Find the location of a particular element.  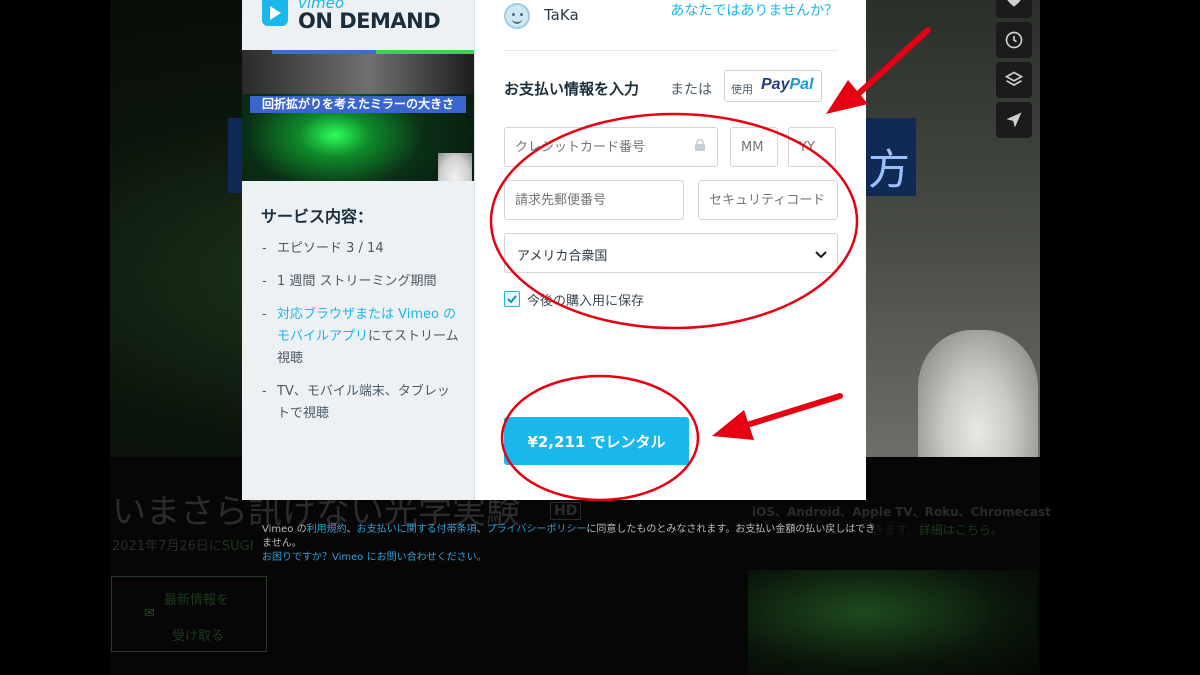

notify-button: ✉ 最新情報を 受け取る is located at coordinates (189, 614).